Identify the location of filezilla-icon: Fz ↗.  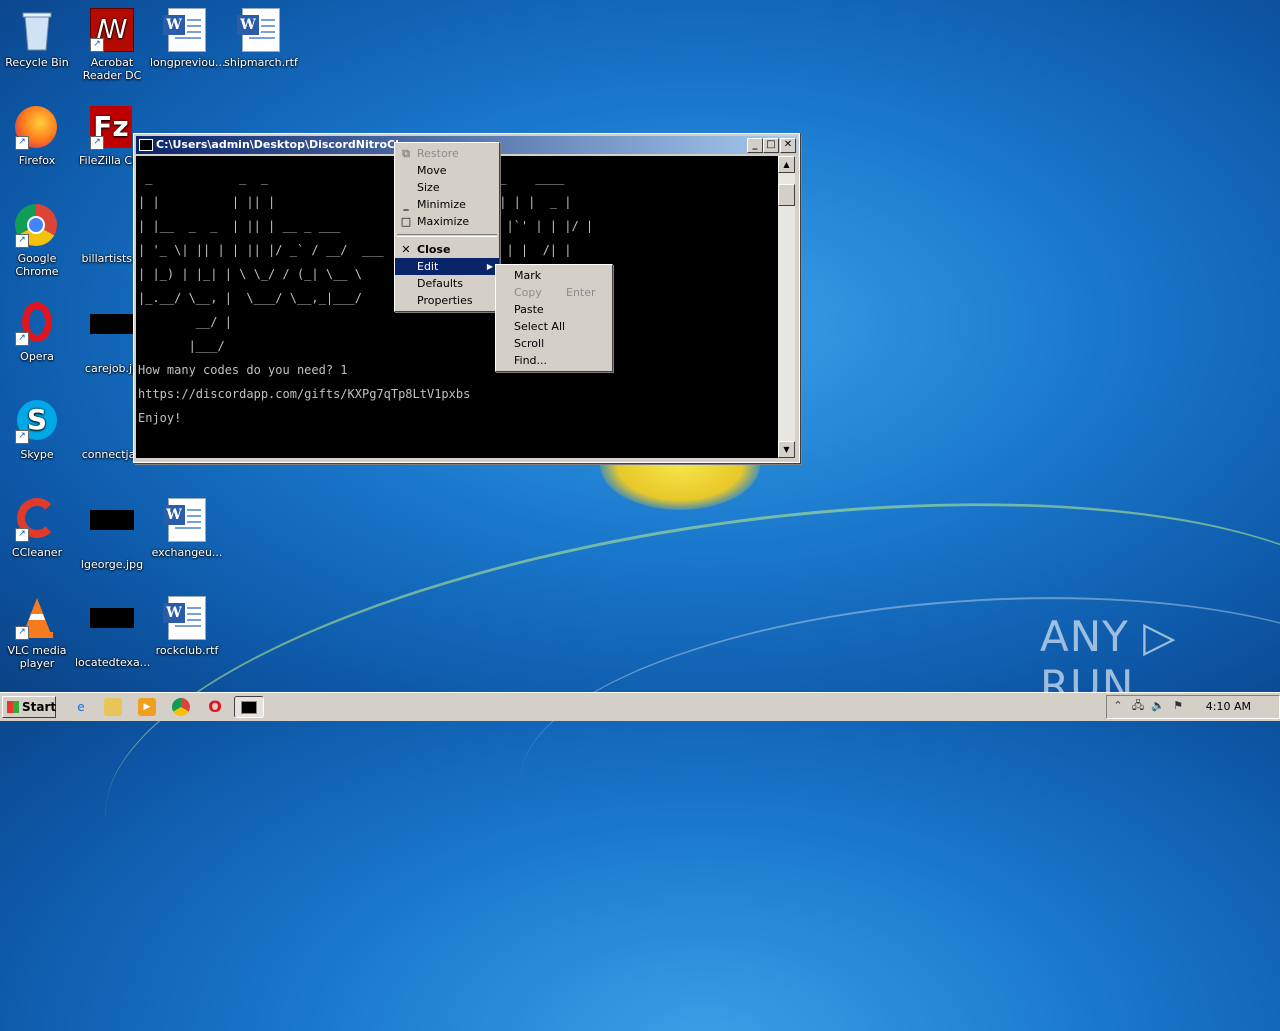
(112, 128).